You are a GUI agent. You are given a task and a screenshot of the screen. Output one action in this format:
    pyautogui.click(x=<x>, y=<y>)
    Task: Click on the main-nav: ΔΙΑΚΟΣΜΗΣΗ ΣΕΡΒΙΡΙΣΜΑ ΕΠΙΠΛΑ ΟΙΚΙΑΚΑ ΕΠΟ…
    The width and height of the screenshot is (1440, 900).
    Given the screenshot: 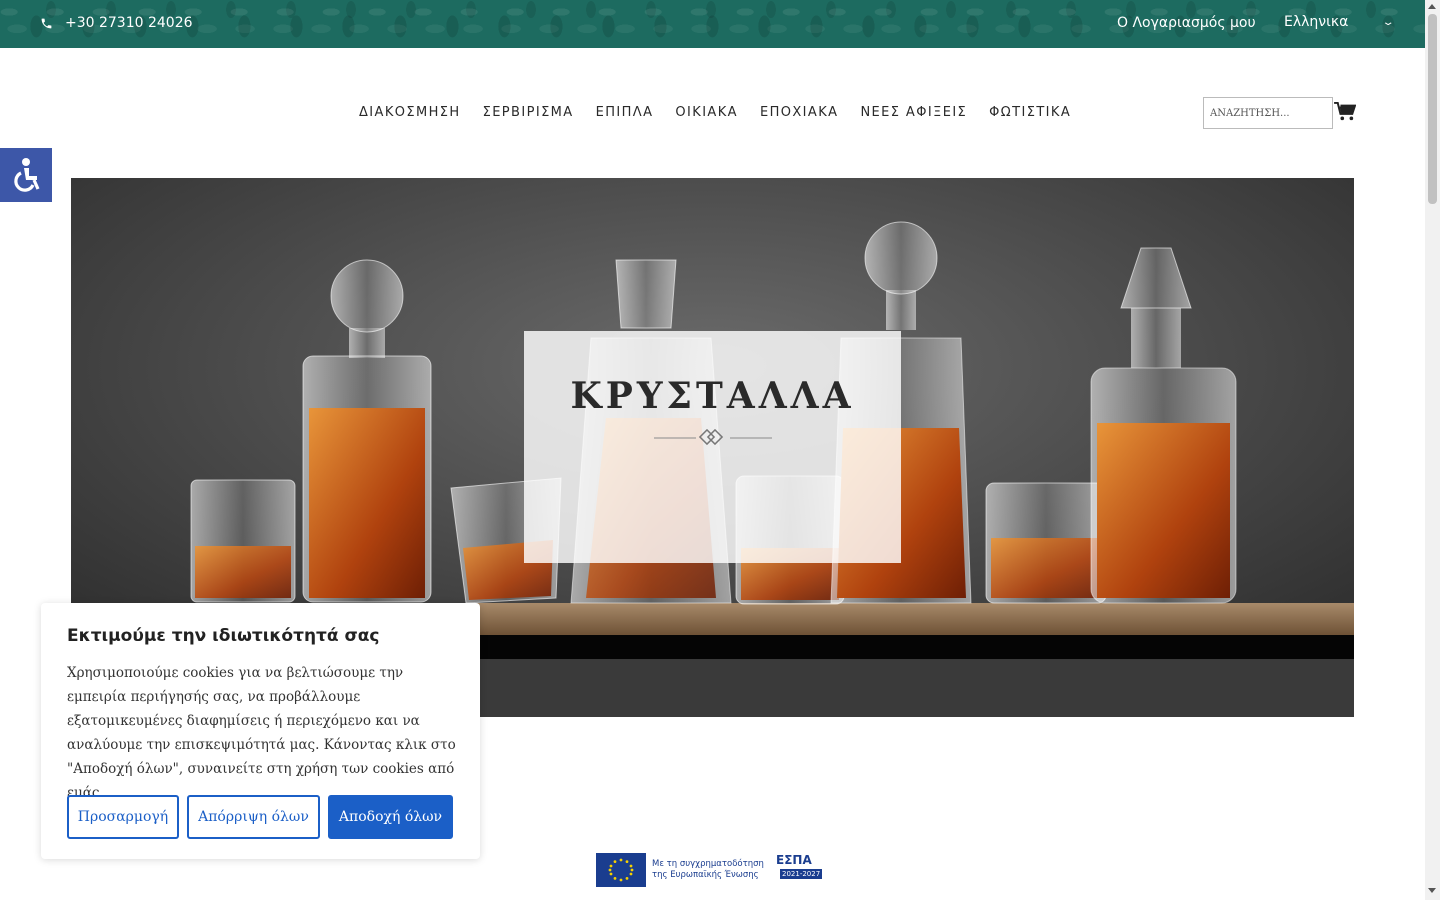 What is the action you would take?
    pyautogui.click(x=715, y=112)
    